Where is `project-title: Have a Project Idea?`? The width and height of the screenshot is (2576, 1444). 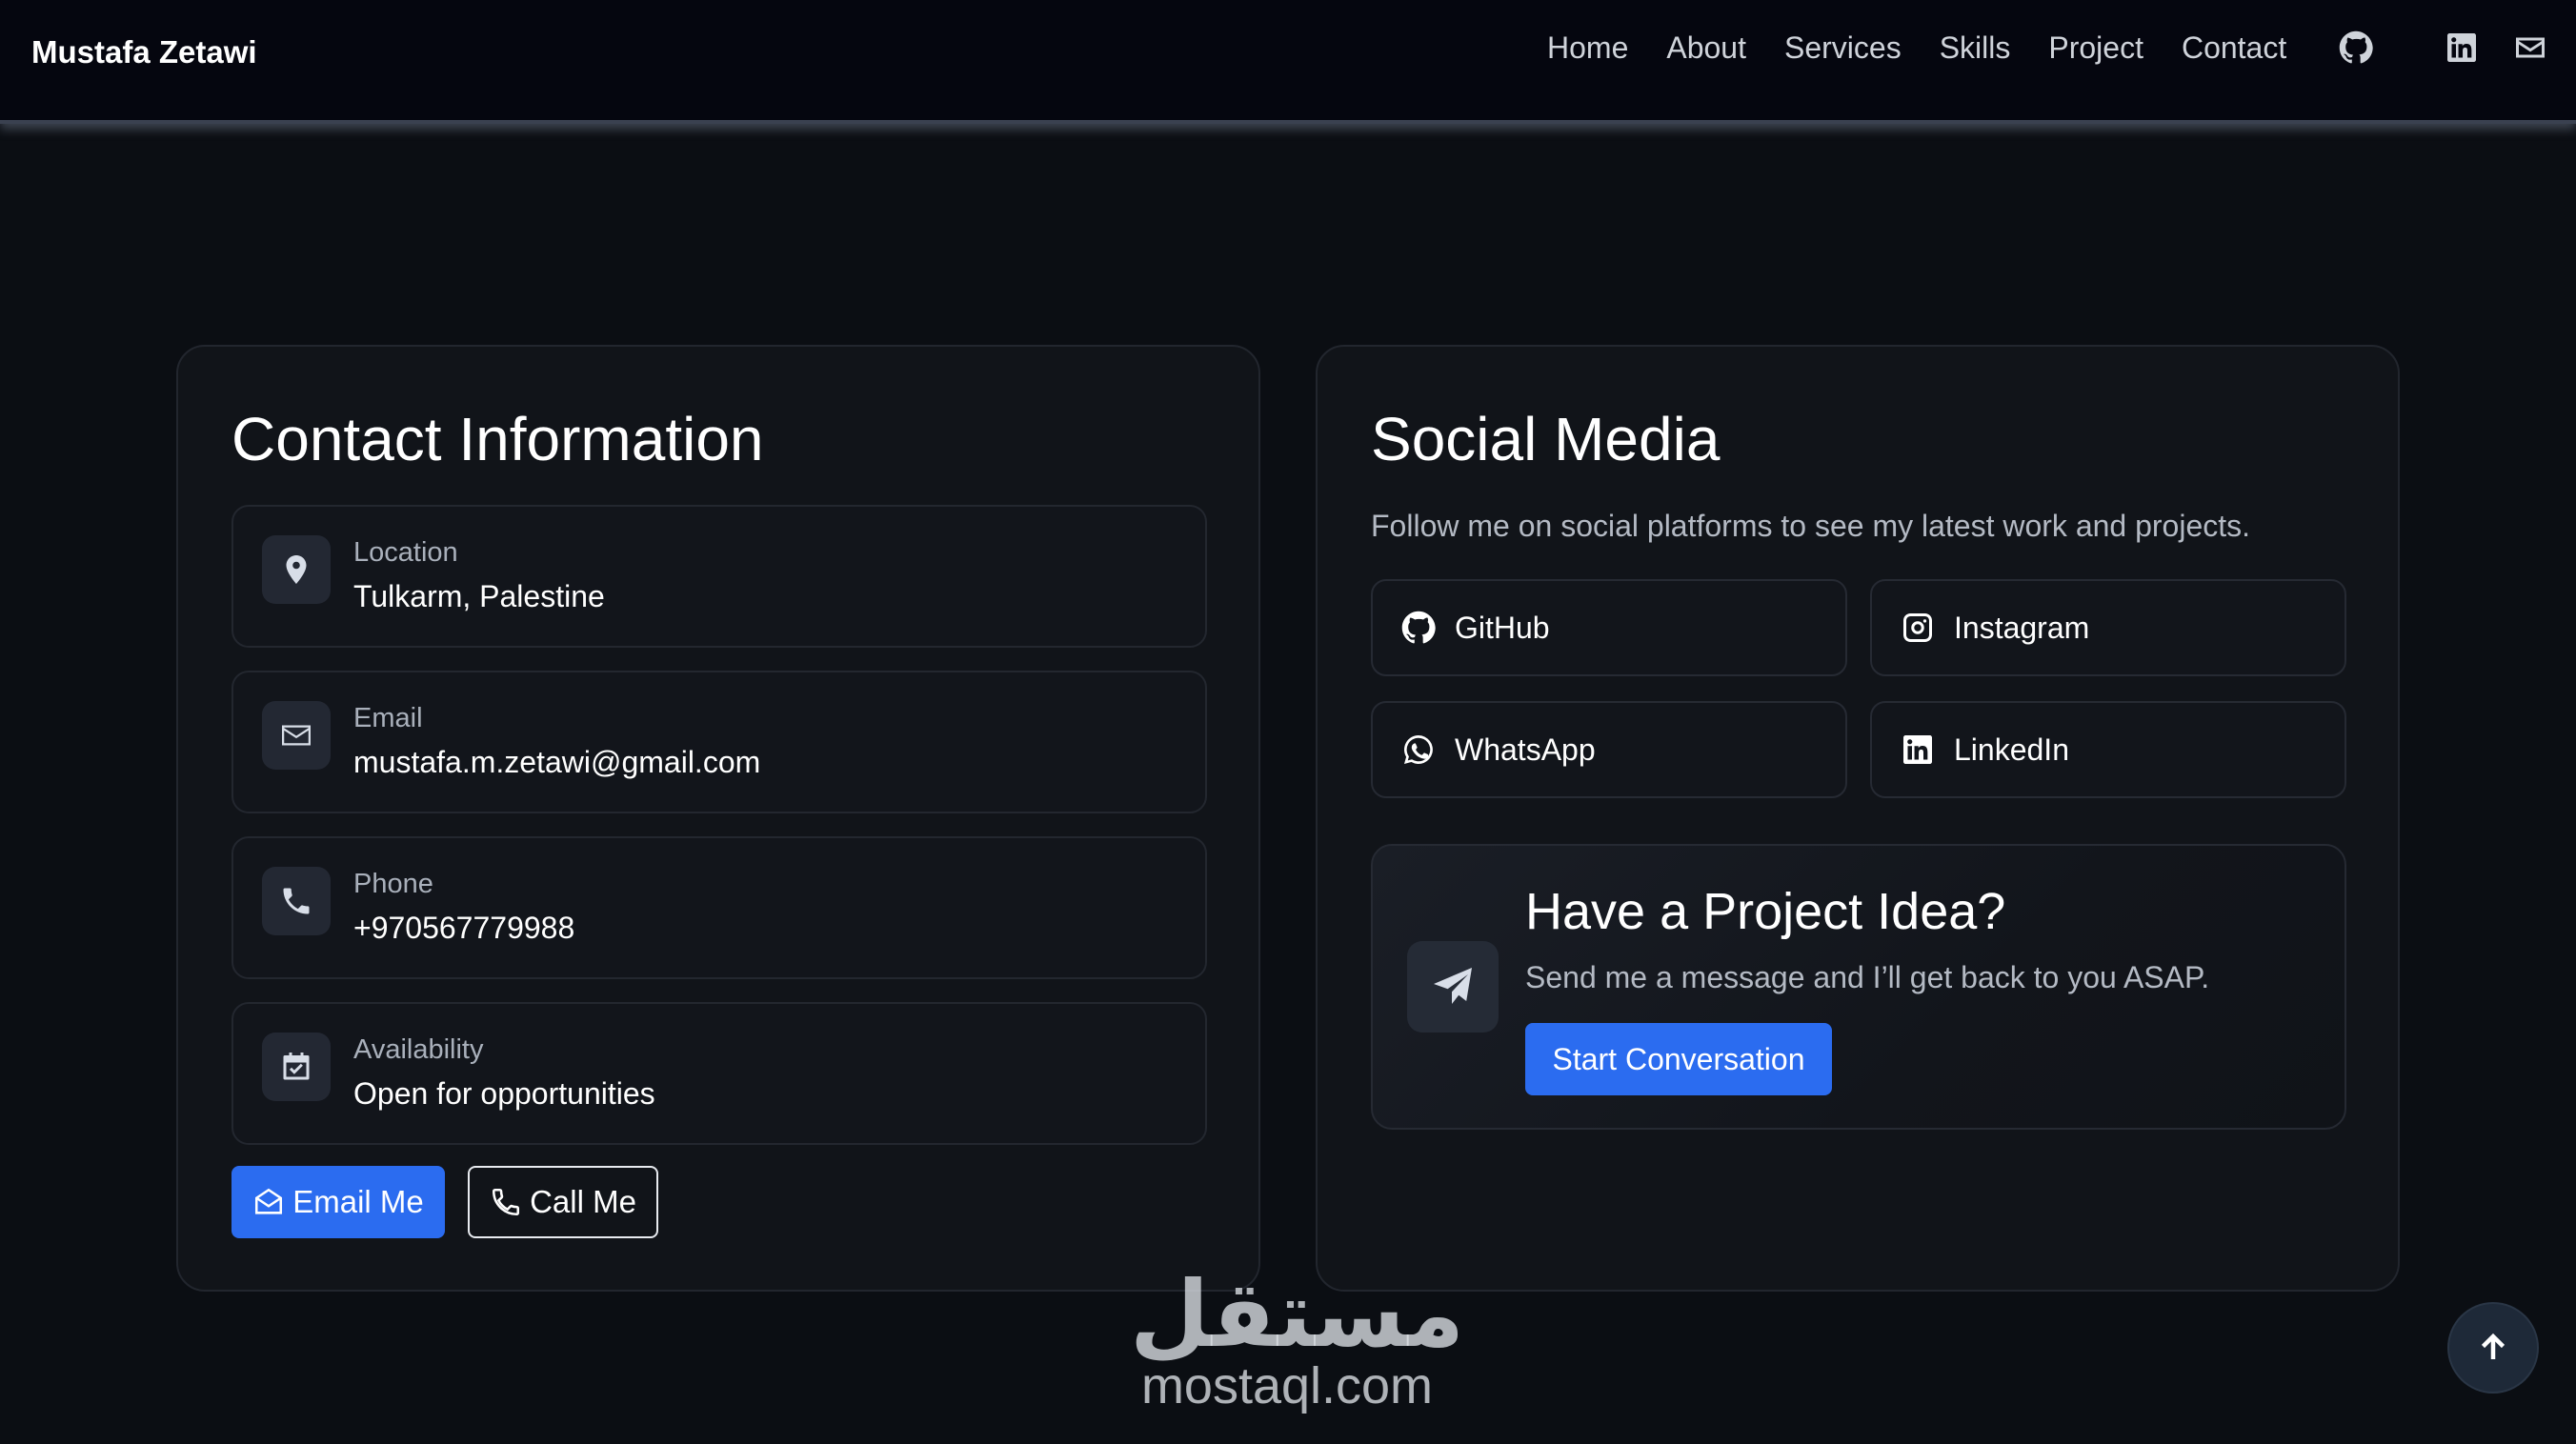 project-title: Have a Project Idea? is located at coordinates (1766, 911).